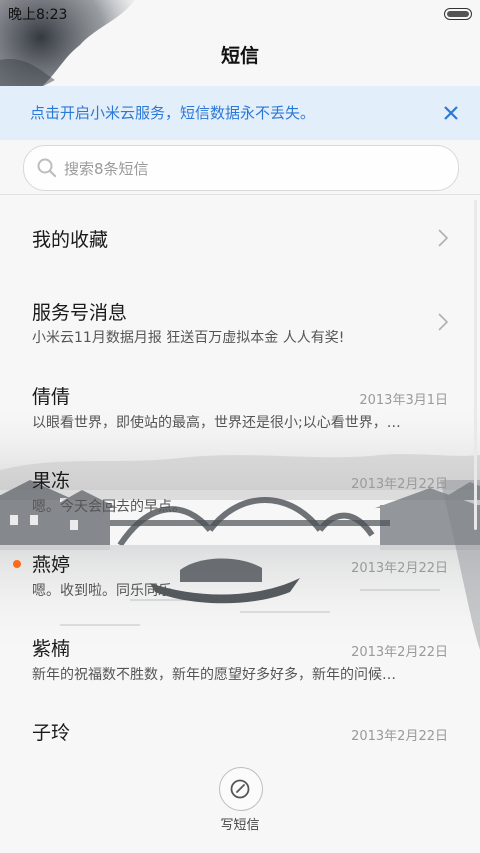 The width and height of the screenshot is (480, 853). What do you see at coordinates (51, 481) in the screenshot?
I see `item-name: 果冻` at bounding box center [51, 481].